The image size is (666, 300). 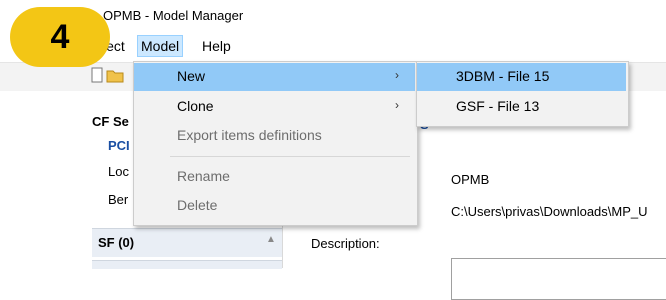 I want to click on collapse-arrow-icon: ▲, so click(x=271, y=239).